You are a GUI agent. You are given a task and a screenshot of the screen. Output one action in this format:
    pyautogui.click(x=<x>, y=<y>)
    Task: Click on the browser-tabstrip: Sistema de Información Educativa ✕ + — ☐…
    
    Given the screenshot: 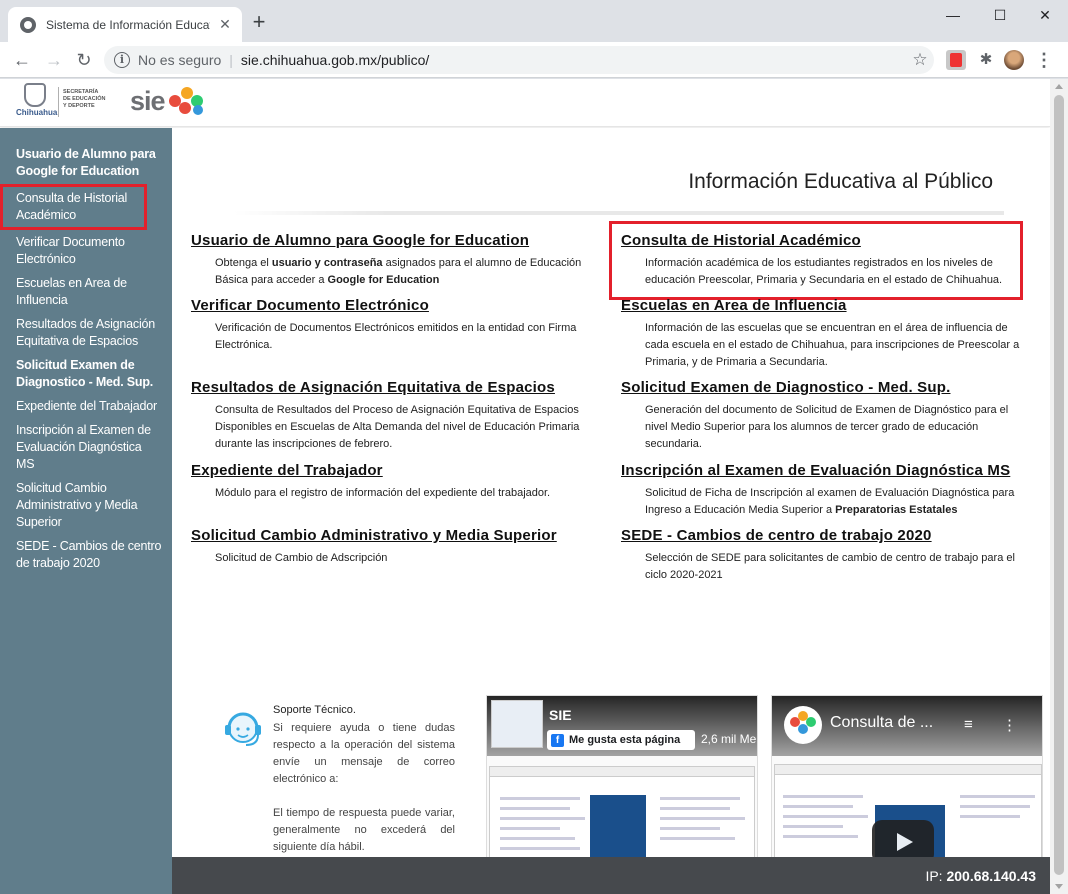 What is the action you would take?
    pyautogui.click(x=534, y=21)
    